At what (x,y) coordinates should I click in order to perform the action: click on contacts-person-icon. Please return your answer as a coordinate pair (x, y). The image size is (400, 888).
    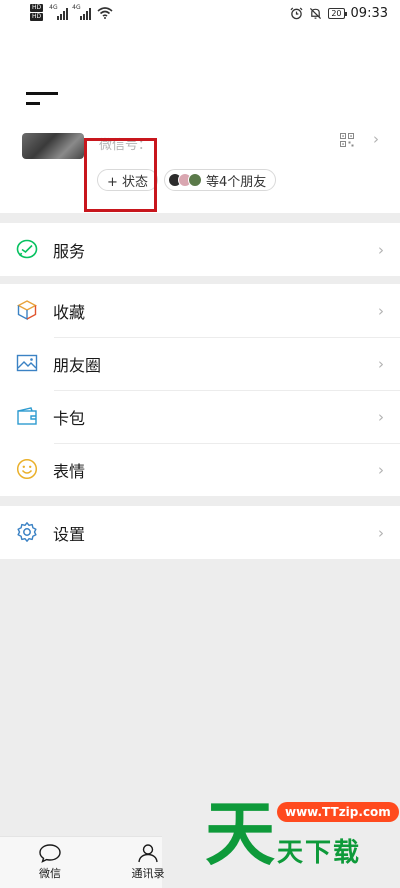
    Looking at the image, I should click on (148, 853).